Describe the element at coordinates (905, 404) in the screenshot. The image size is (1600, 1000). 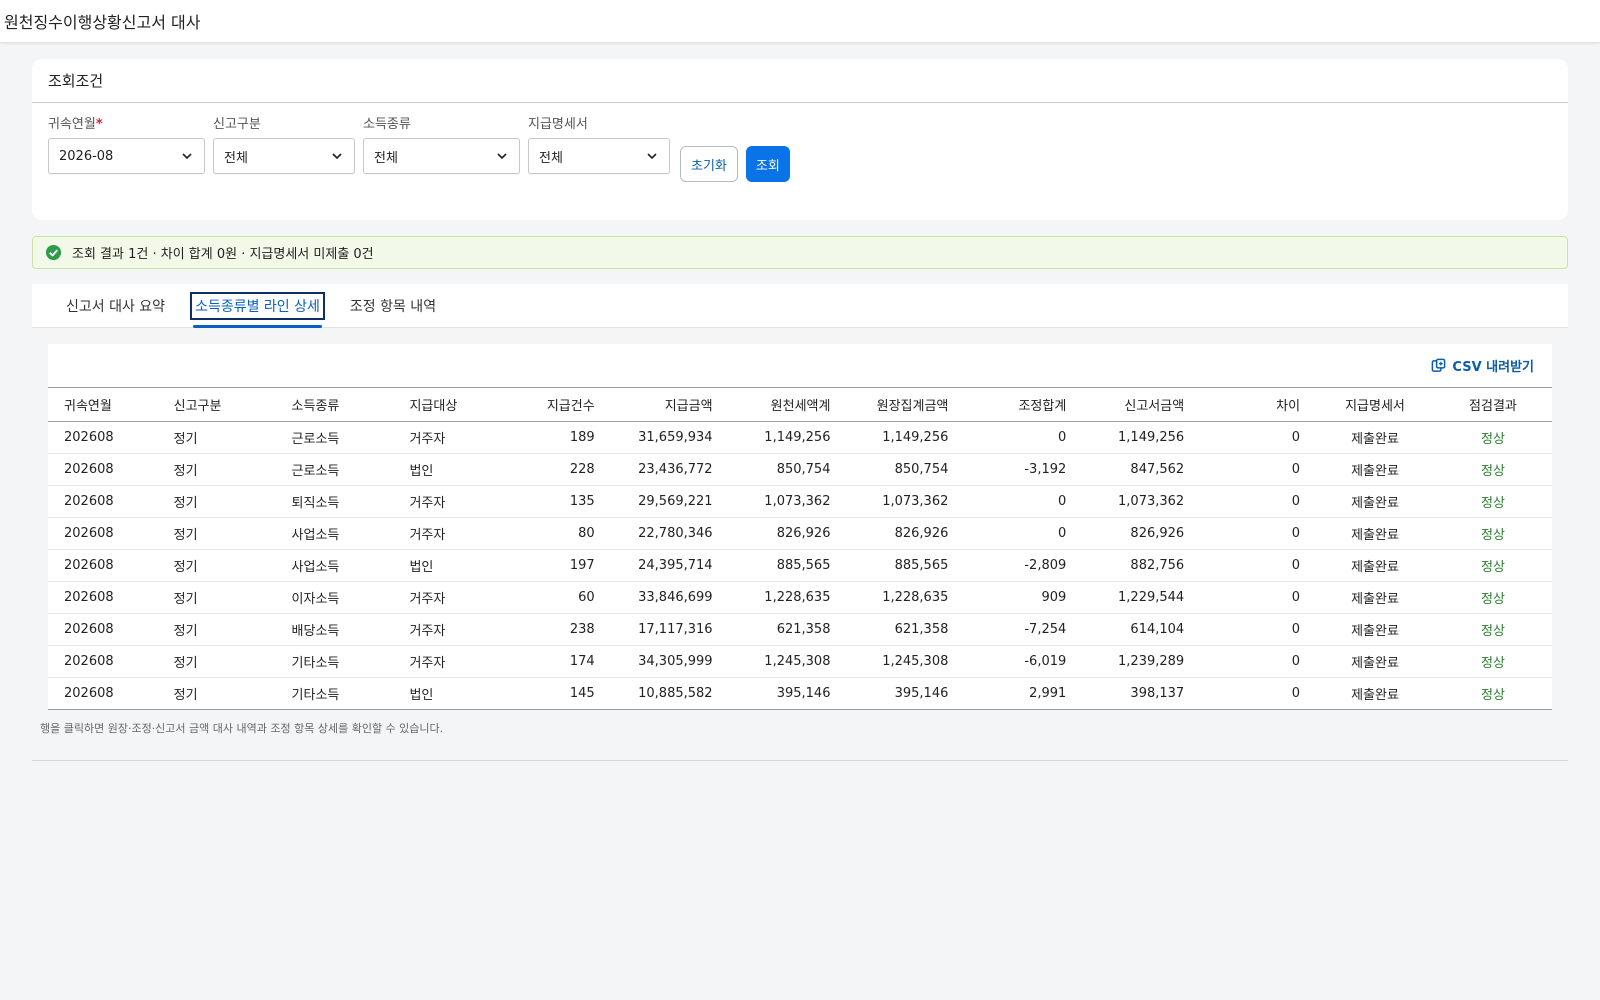
I see `column-header-ledger-amount: 원장집계금액` at that location.